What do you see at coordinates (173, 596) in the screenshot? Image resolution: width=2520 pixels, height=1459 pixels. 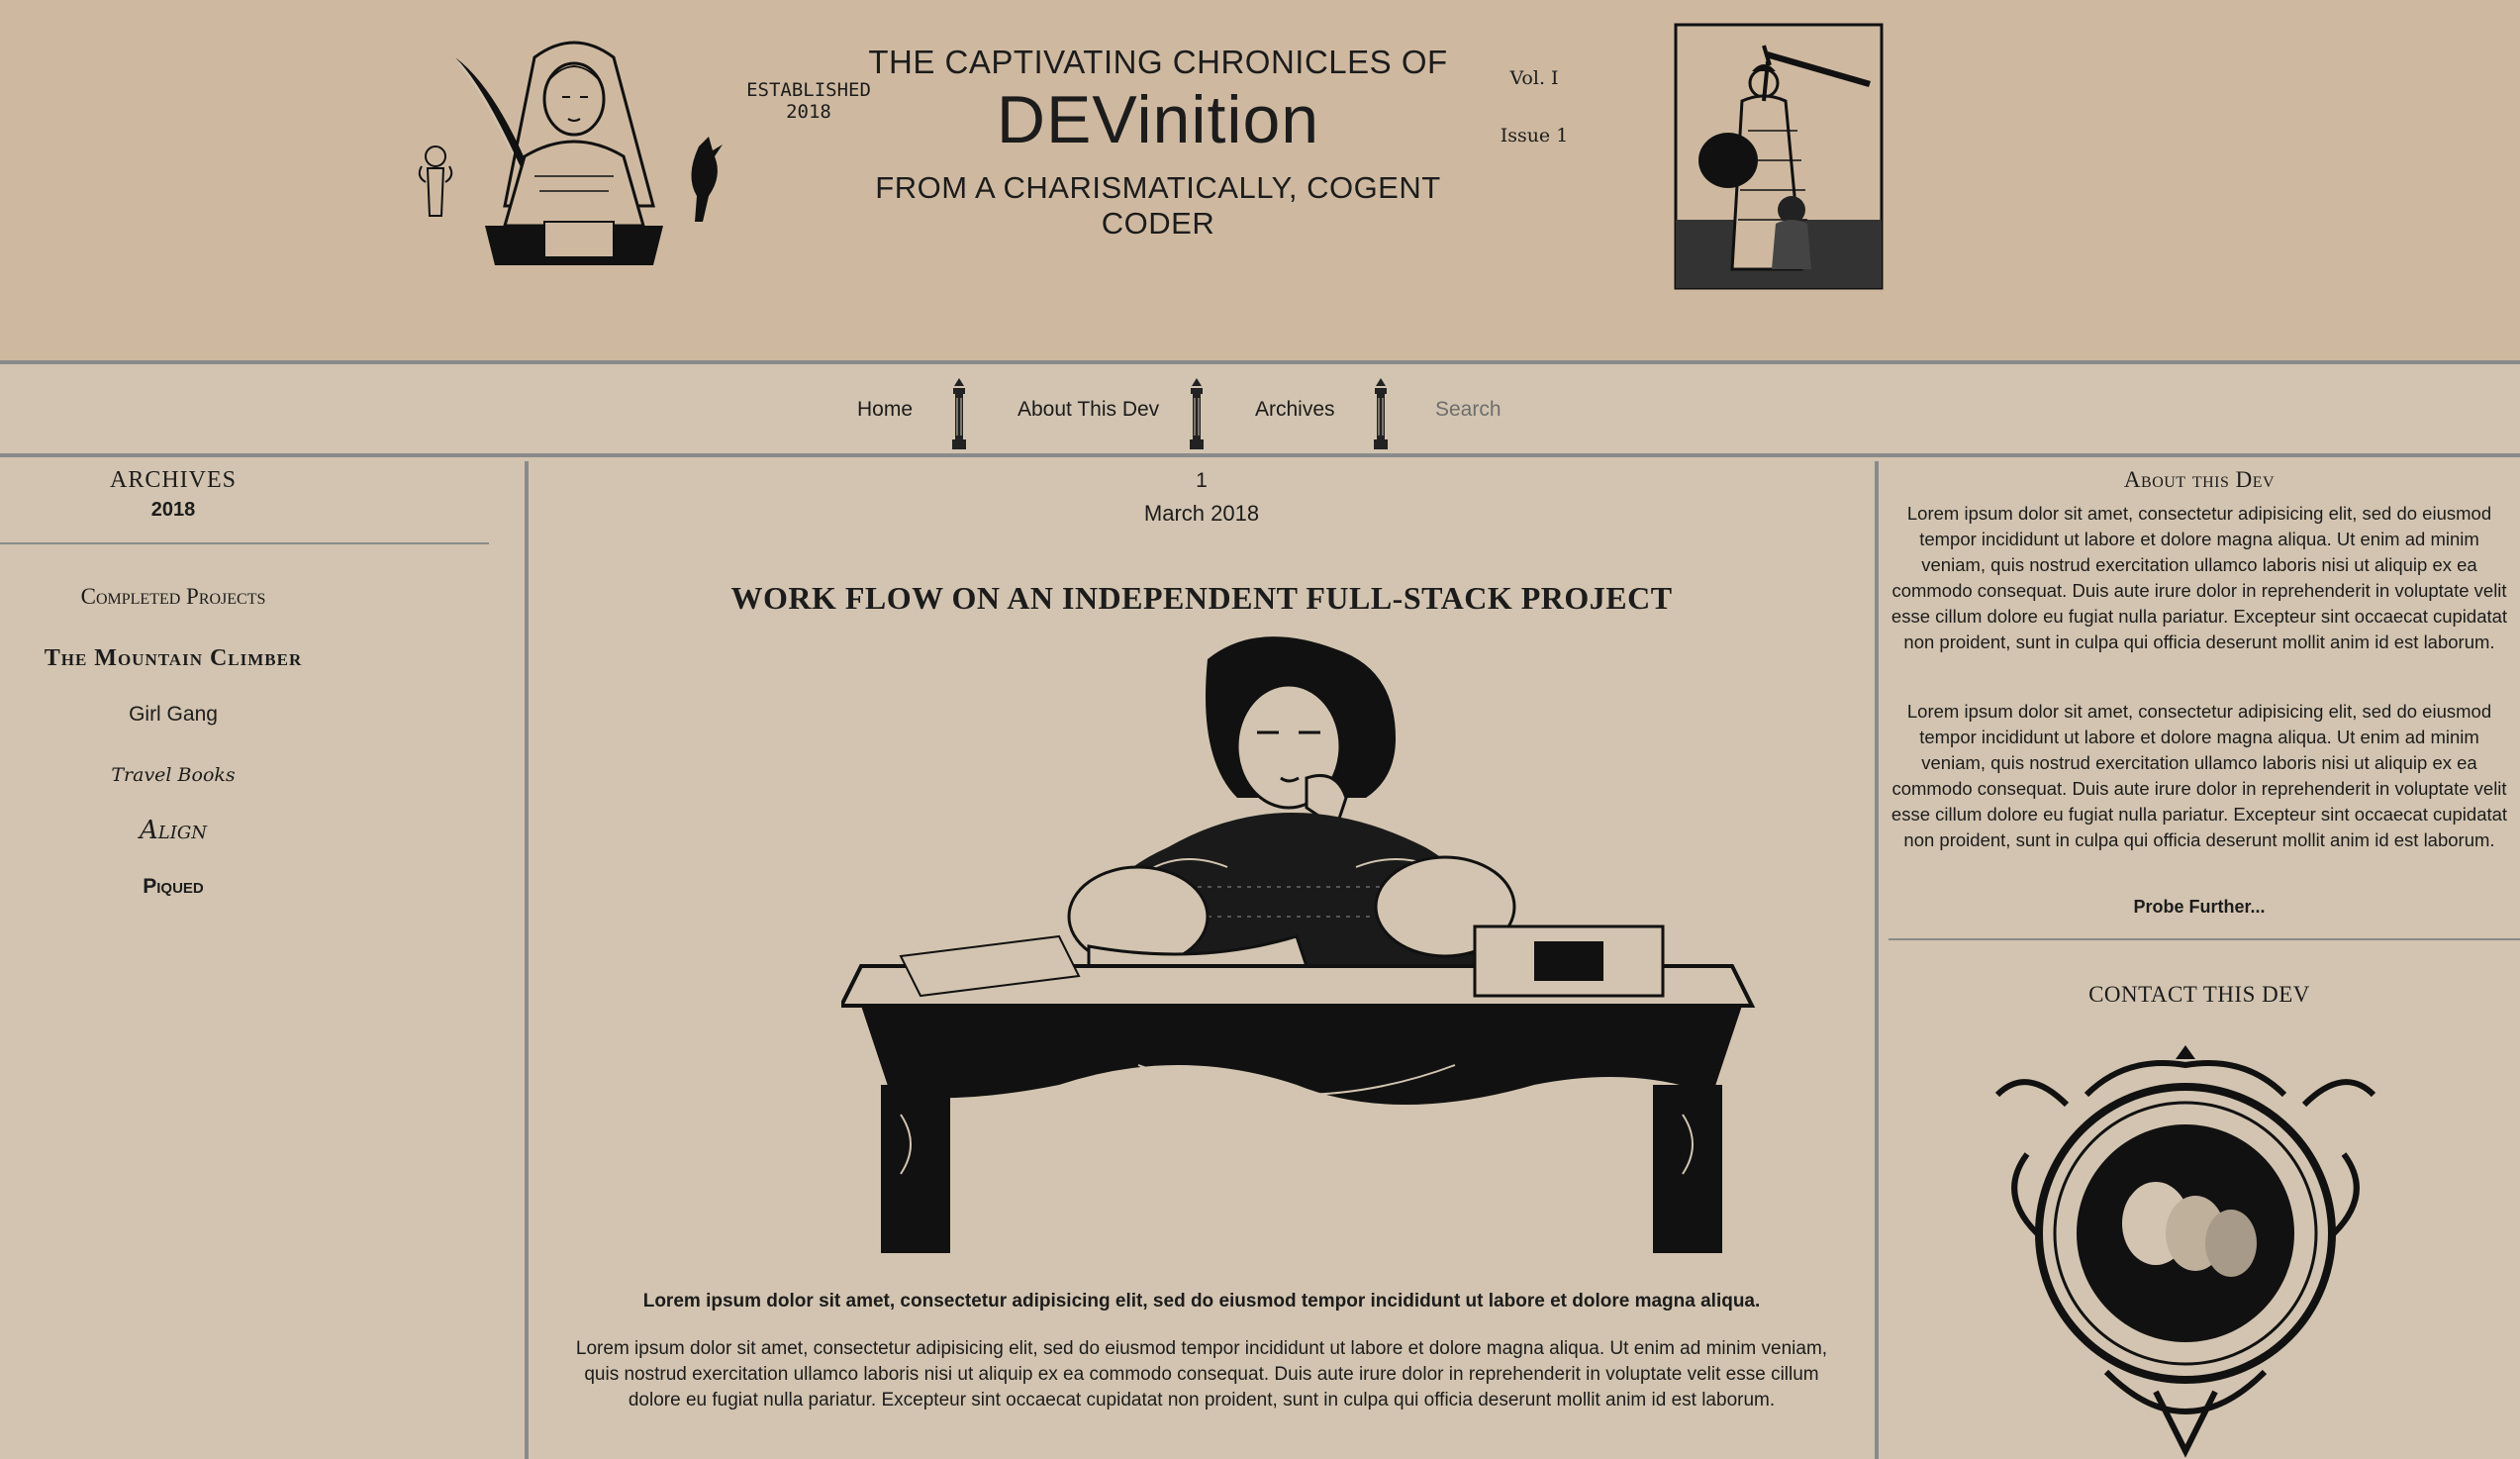 I see `projects-heading: Completed Projects` at bounding box center [173, 596].